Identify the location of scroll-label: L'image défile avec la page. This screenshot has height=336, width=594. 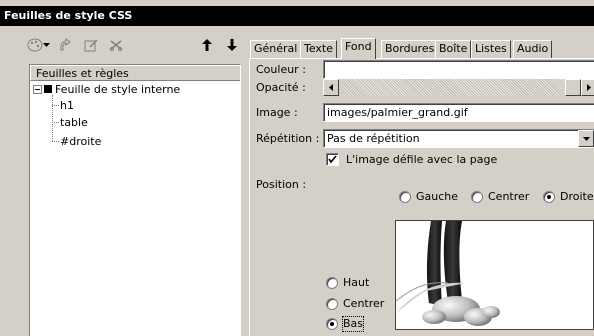
(422, 159).